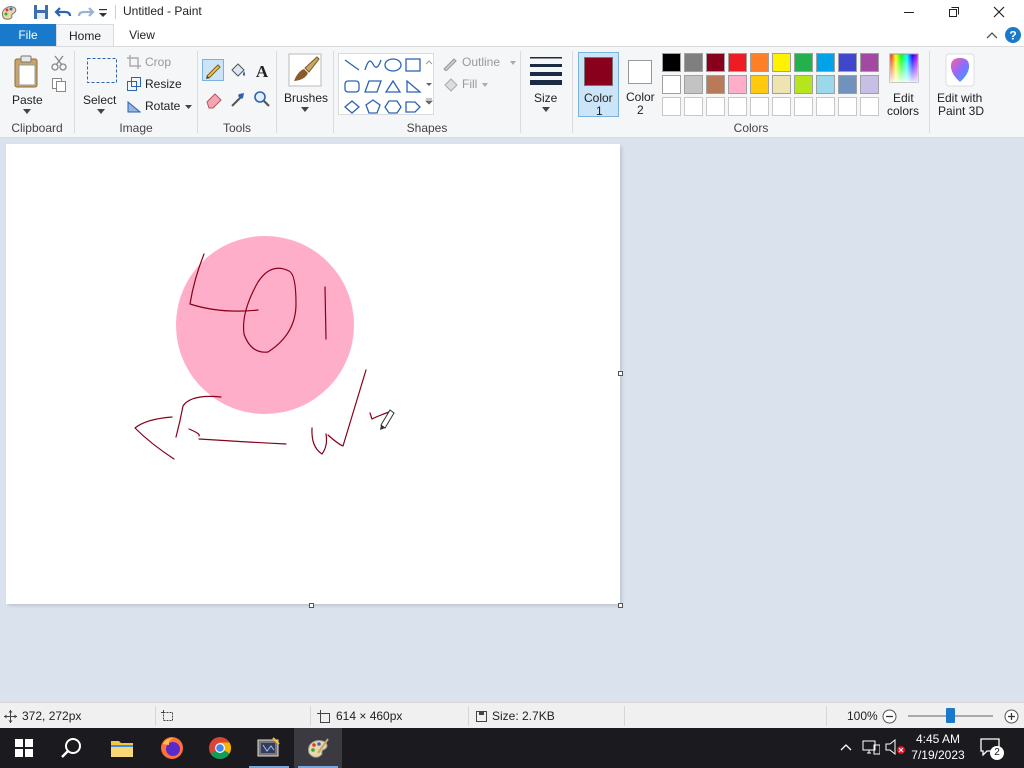 The image size is (1024, 768). I want to click on color1-button: Color 1, so click(598, 85).